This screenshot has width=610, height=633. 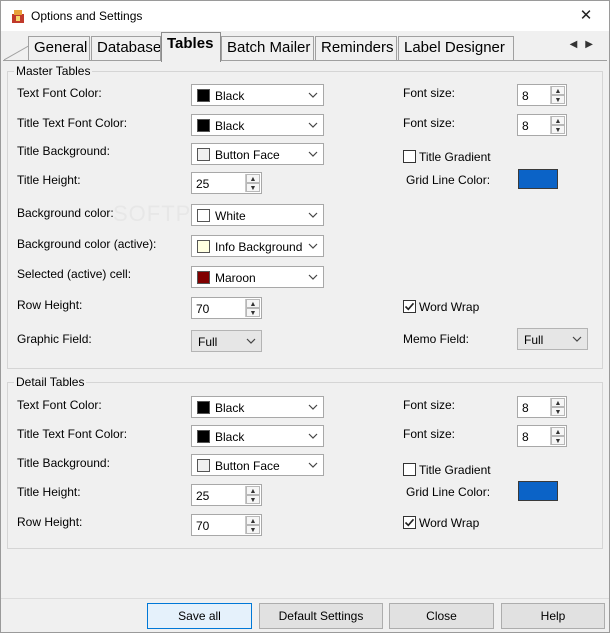 What do you see at coordinates (72, 123) in the screenshot?
I see `master-title-text-font-color-label: Title Text Font Color:` at bounding box center [72, 123].